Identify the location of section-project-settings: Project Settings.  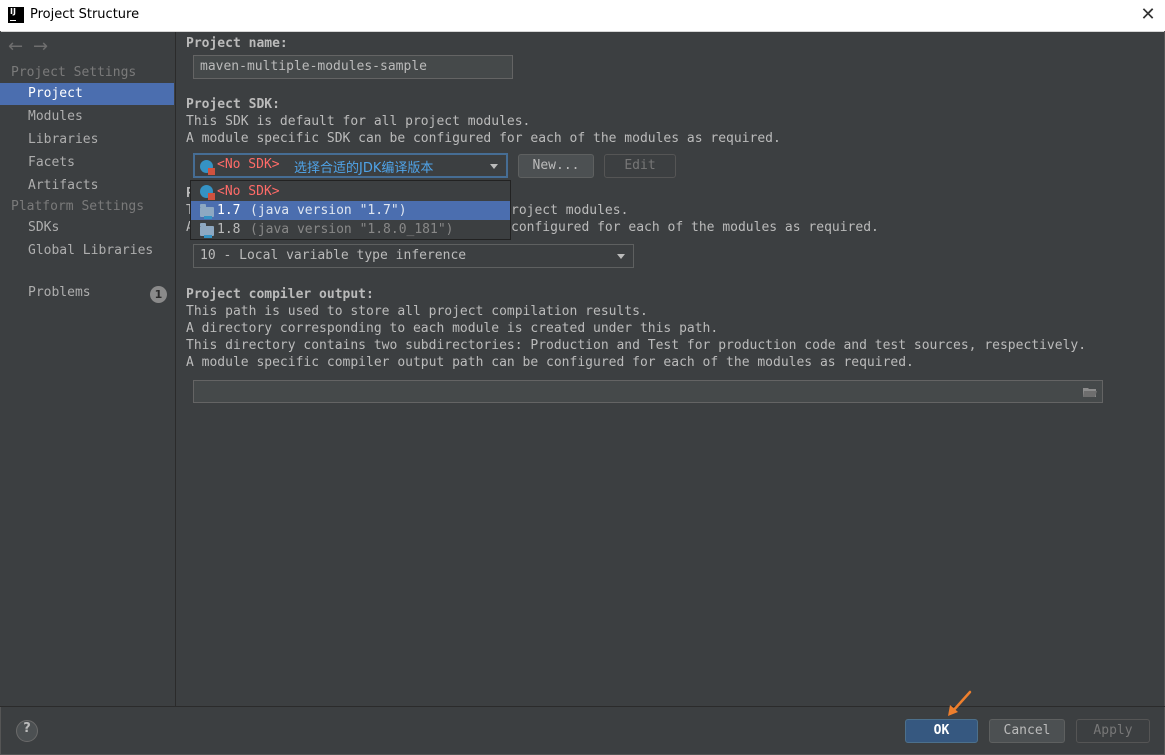
(74, 72).